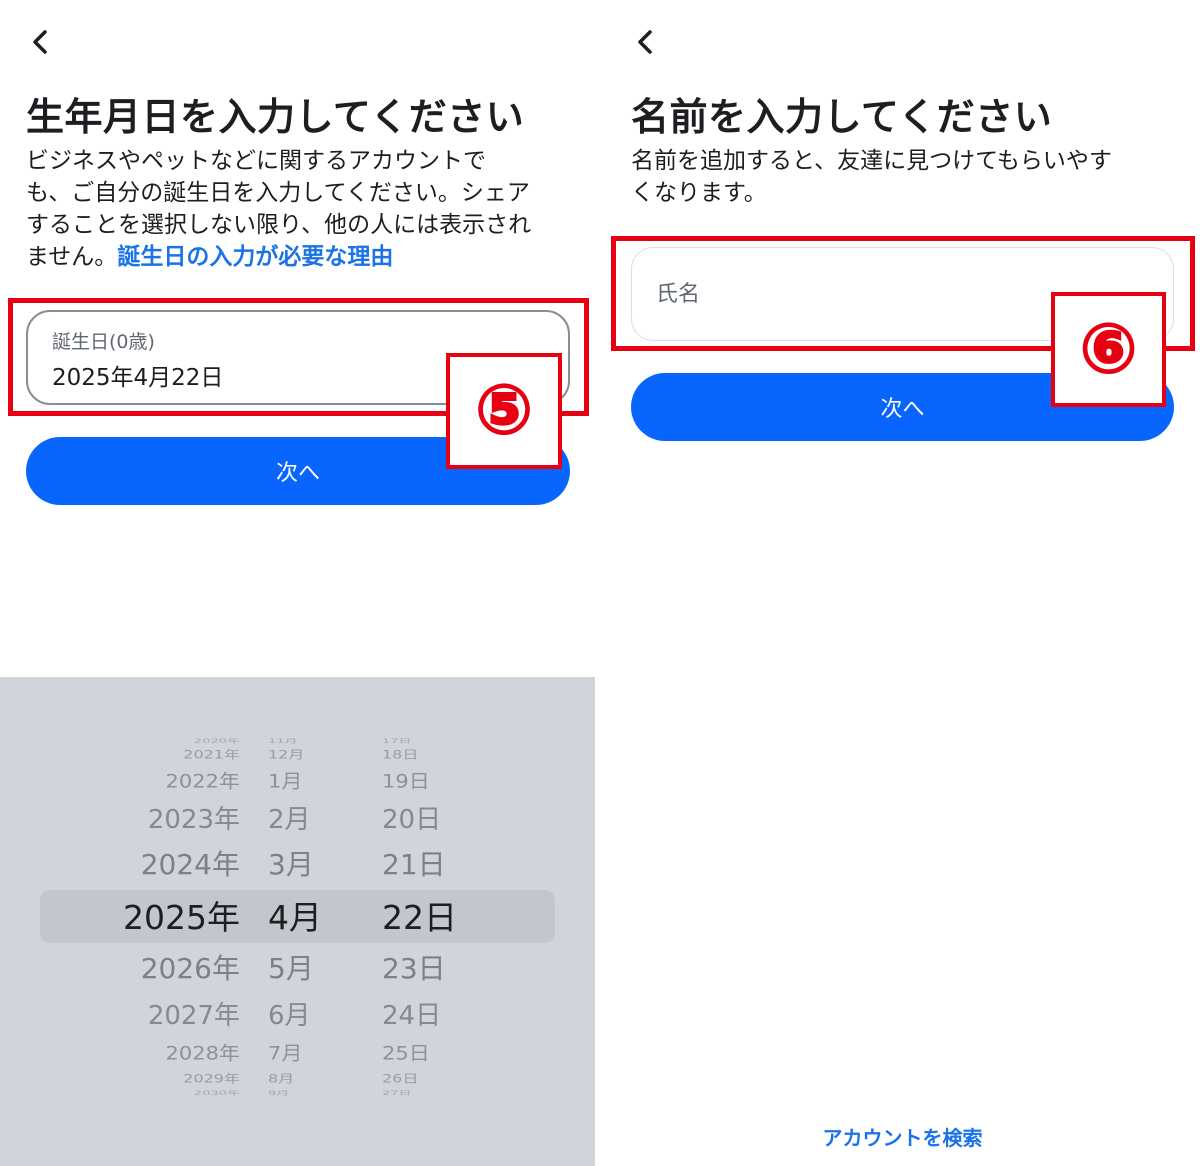  I want to click on birthday-field-value: 2025年4月22日, so click(138, 378).